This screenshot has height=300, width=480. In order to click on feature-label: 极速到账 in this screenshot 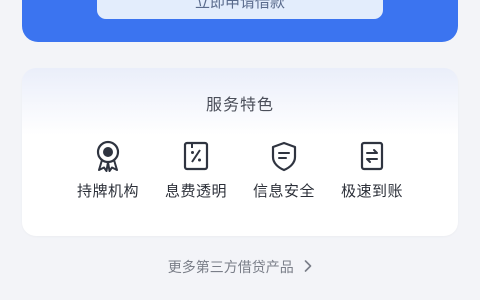, I will do `click(371, 191)`.